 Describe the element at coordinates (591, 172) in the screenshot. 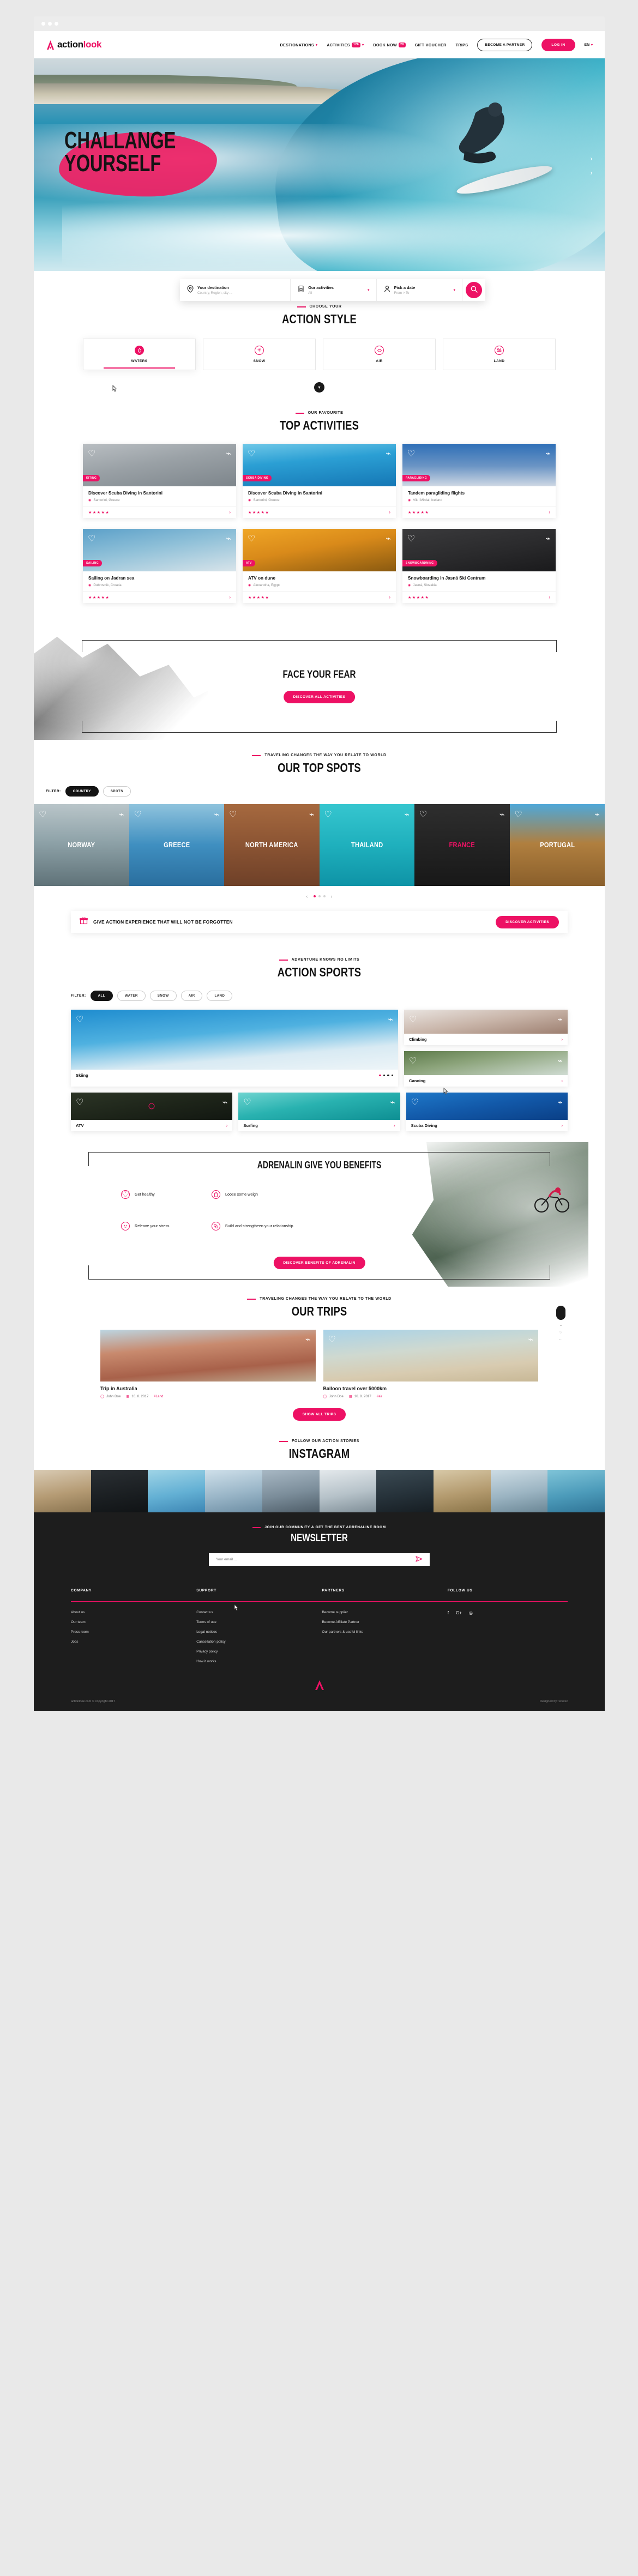

I see `hero-next-arrow: ›` at that location.